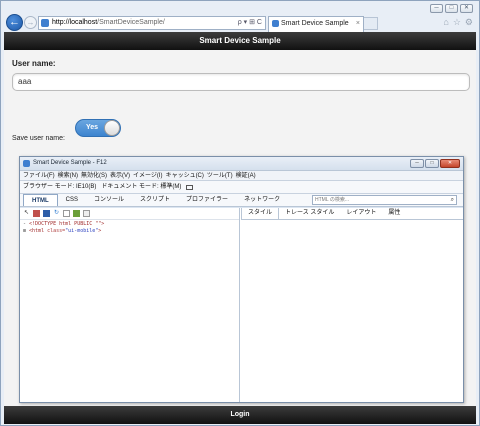  What do you see at coordinates (67, 224) in the screenshot?
I see `doctype-text: <!DOCTYPE html PUBLIC "">` at bounding box center [67, 224].